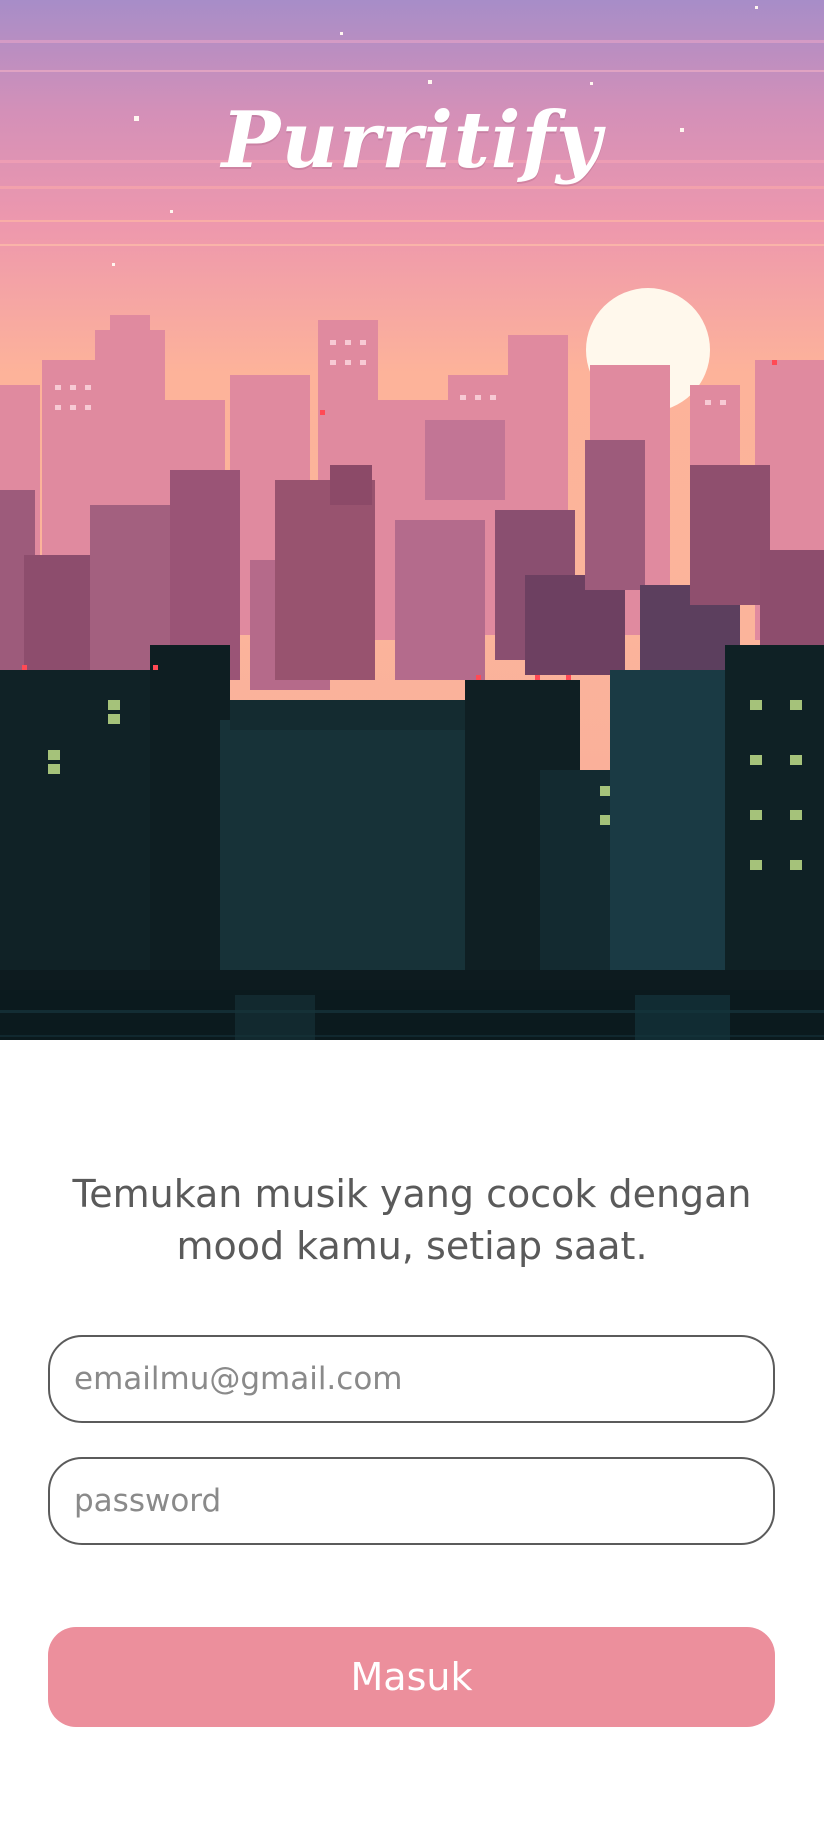 Image resolution: width=824 pixels, height=1834 pixels. Describe the element at coordinates (411, 1677) in the screenshot. I see `login-button: Masuk` at that location.